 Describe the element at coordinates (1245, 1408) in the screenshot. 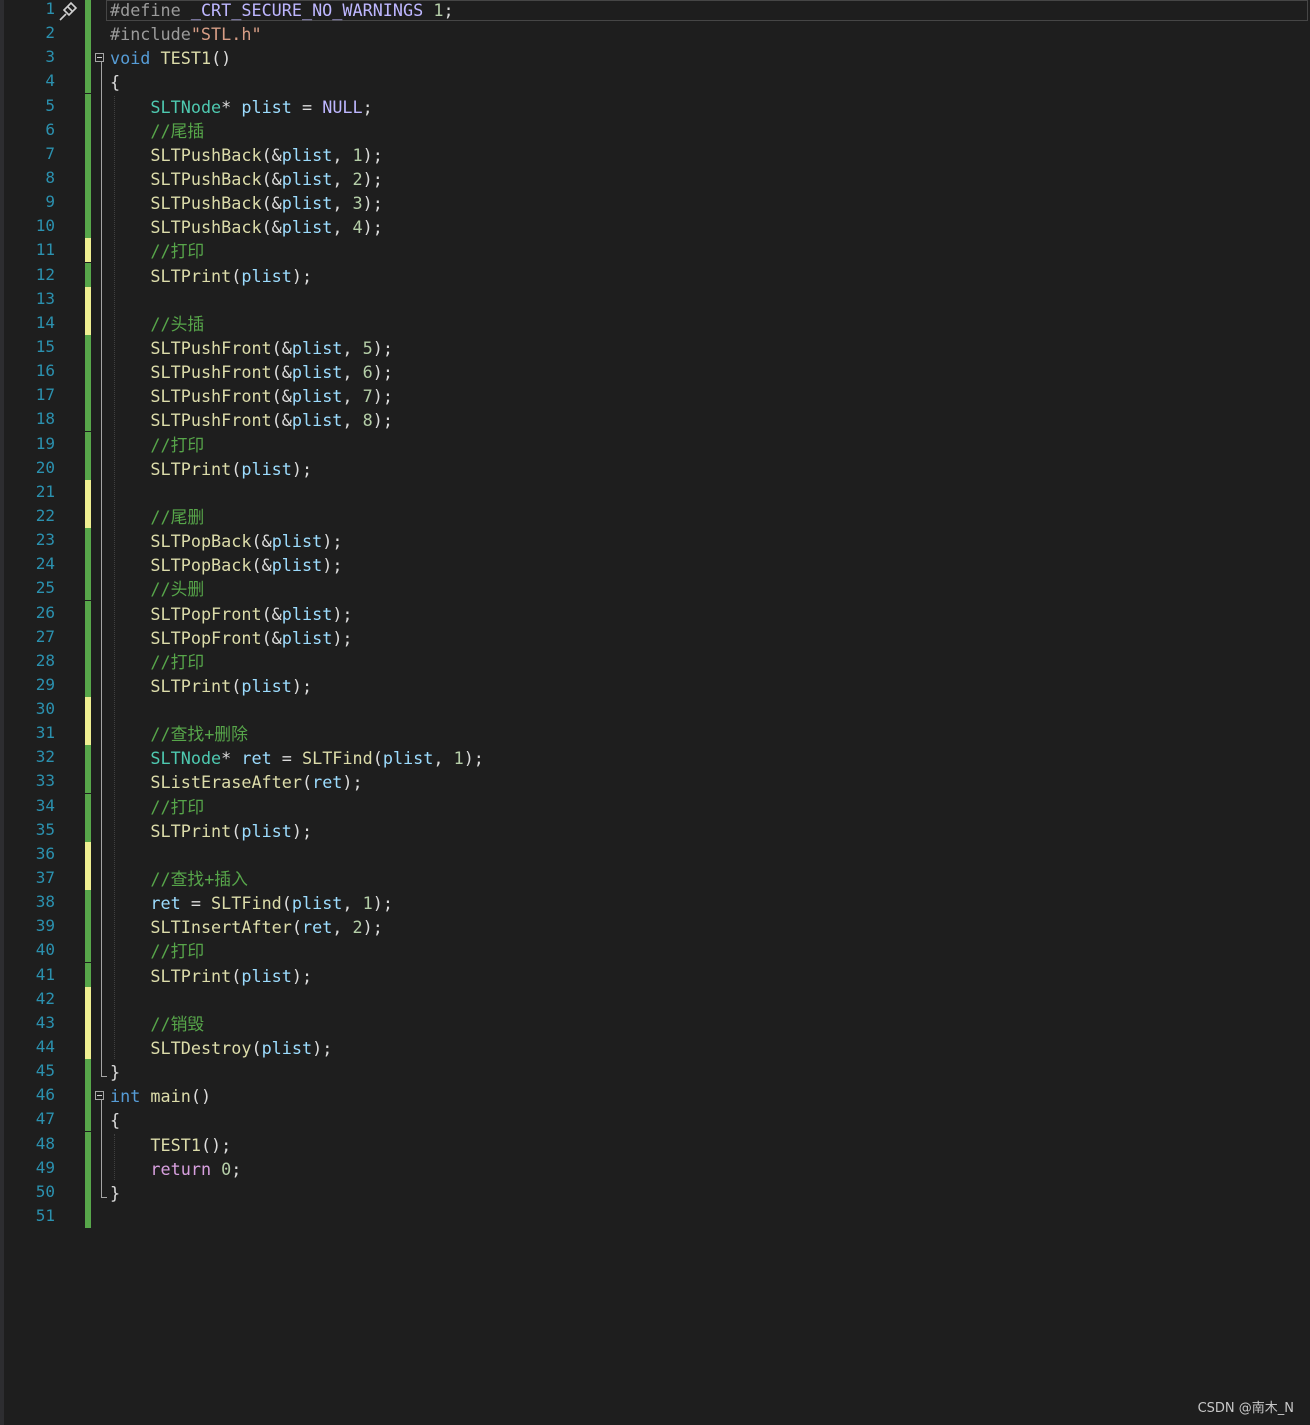

I see `watermark: CSDN @南木_N` at that location.